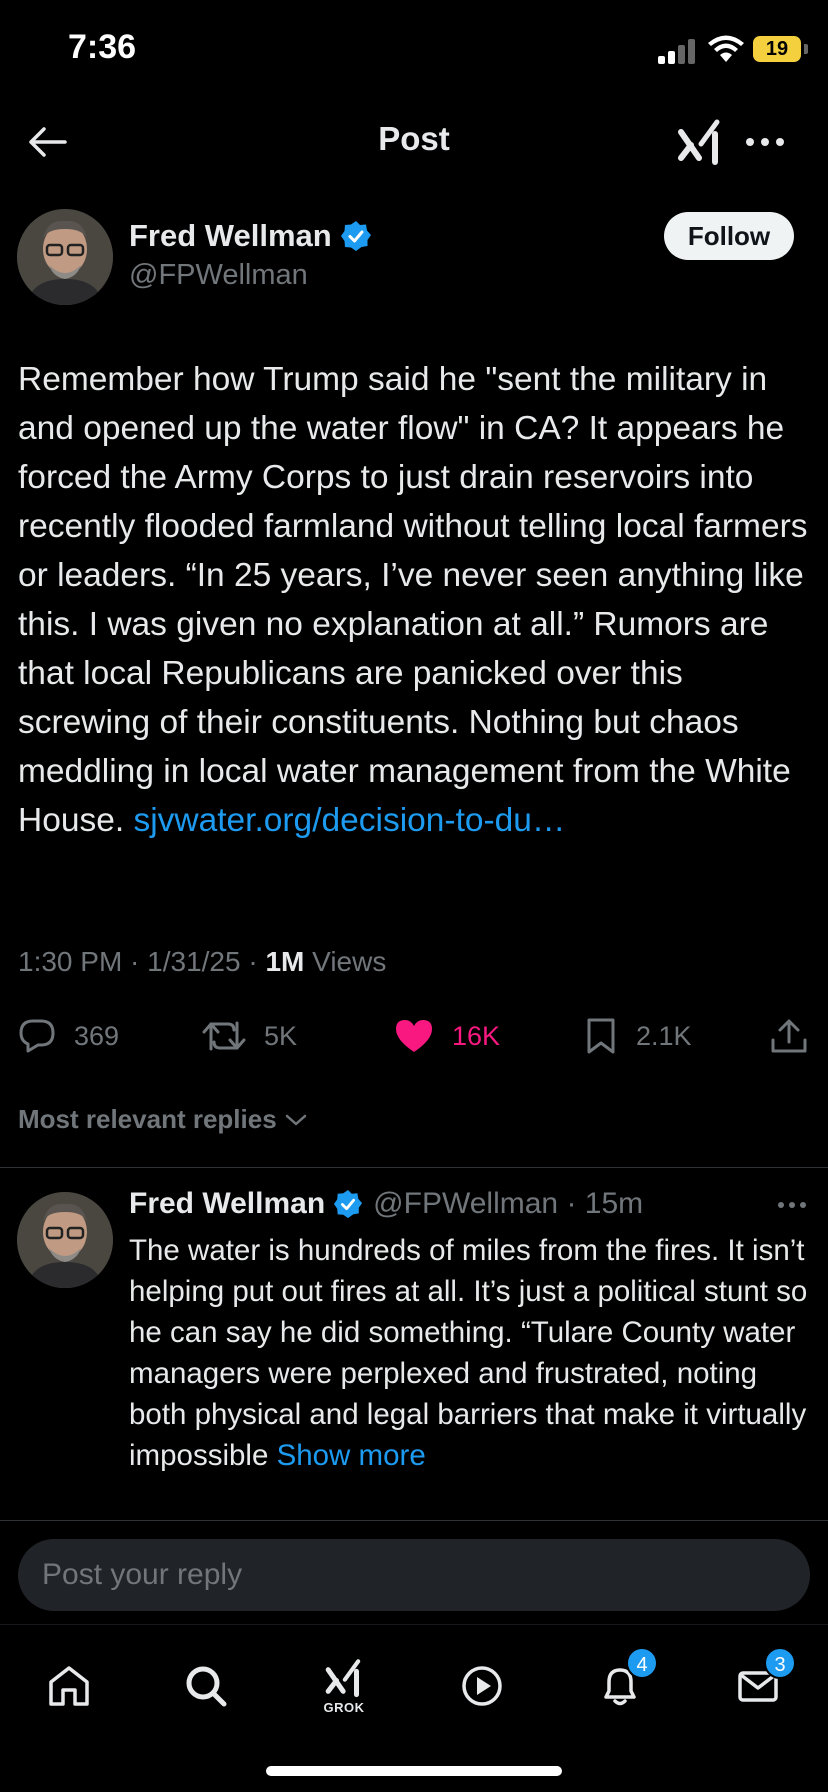 Image resolution: width=828 pixels, height=1792 pixels. I want to click on more-options-button, so click(765, 142).